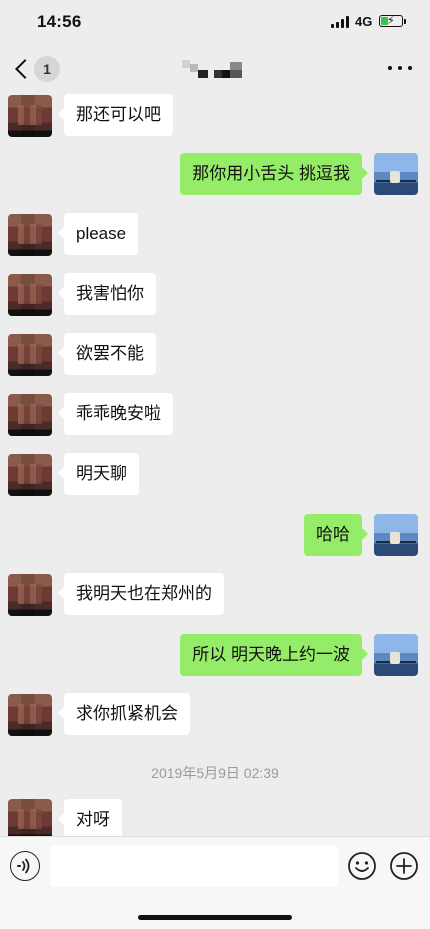 Image resolution: width=430 pixels, height=929 pixels. Describe the element at coordinates (215, 917) in the screenshot. I see `home-indicator` at that location.